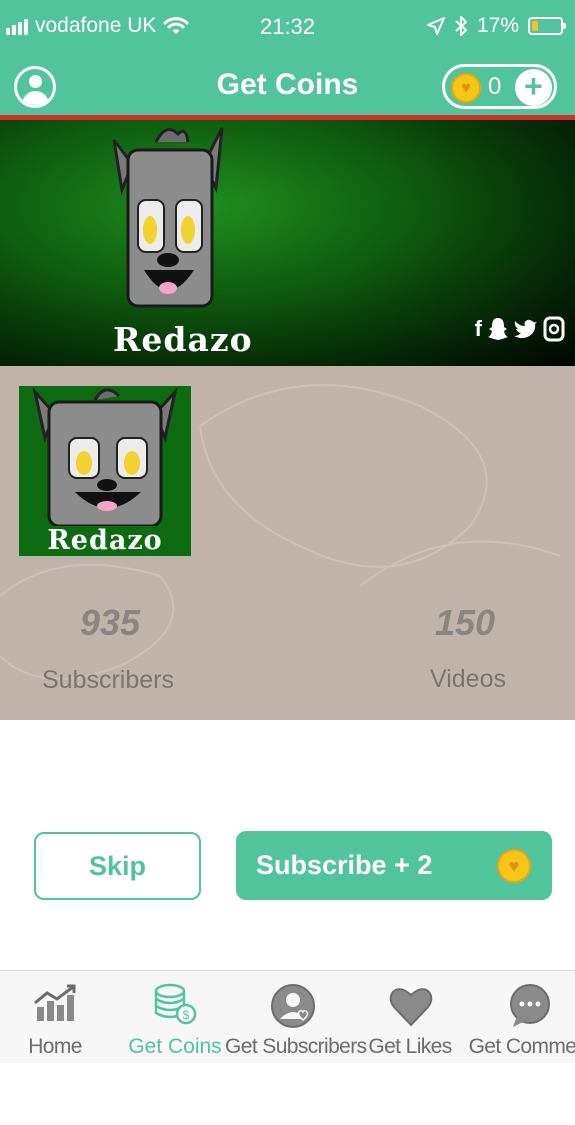 The image size is (575, 1125). I want to click on add-coins-button: +, so click(533, 87).